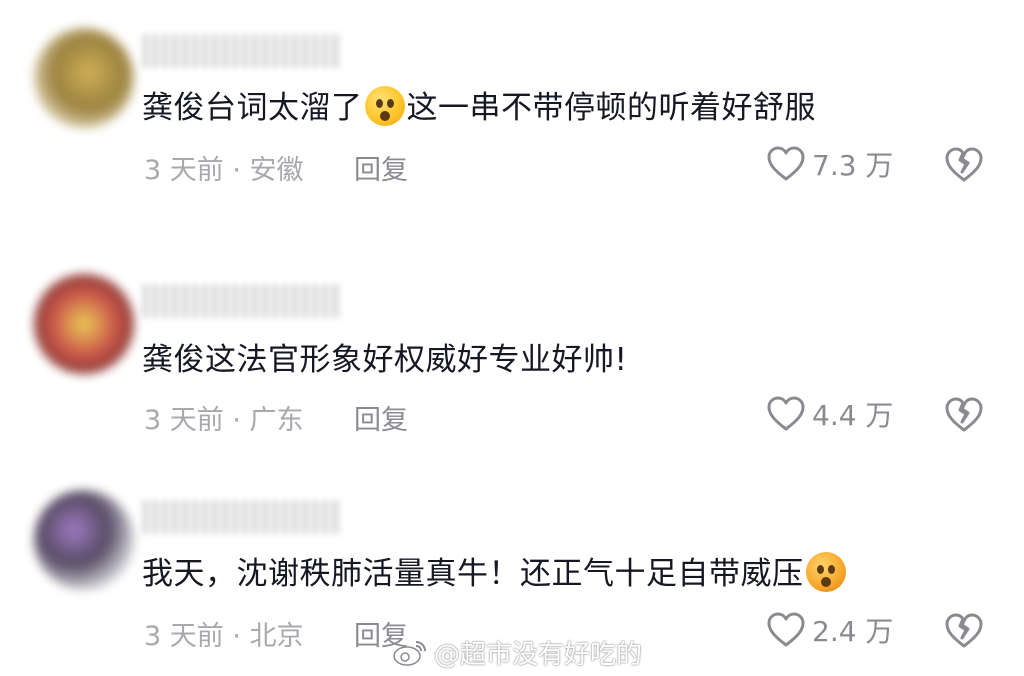 Image resolution: width=1024 pixels, height=676 pixels. What do you see at coordinates (479, 108) in the screenshot?
I see `comment-text: 龚俊台词太溜了 这一串不带停顿的听着好舒服` at bounding box center [479, 108].